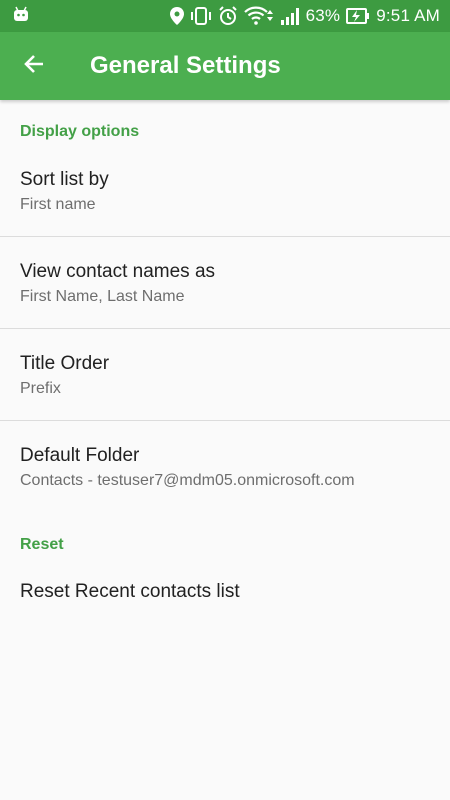 This screenshot has height=800, width=450. What do you see at coordinates (228, 16) in the screenshot?
I see `alarm-icon` at bounding box center [228, 16].